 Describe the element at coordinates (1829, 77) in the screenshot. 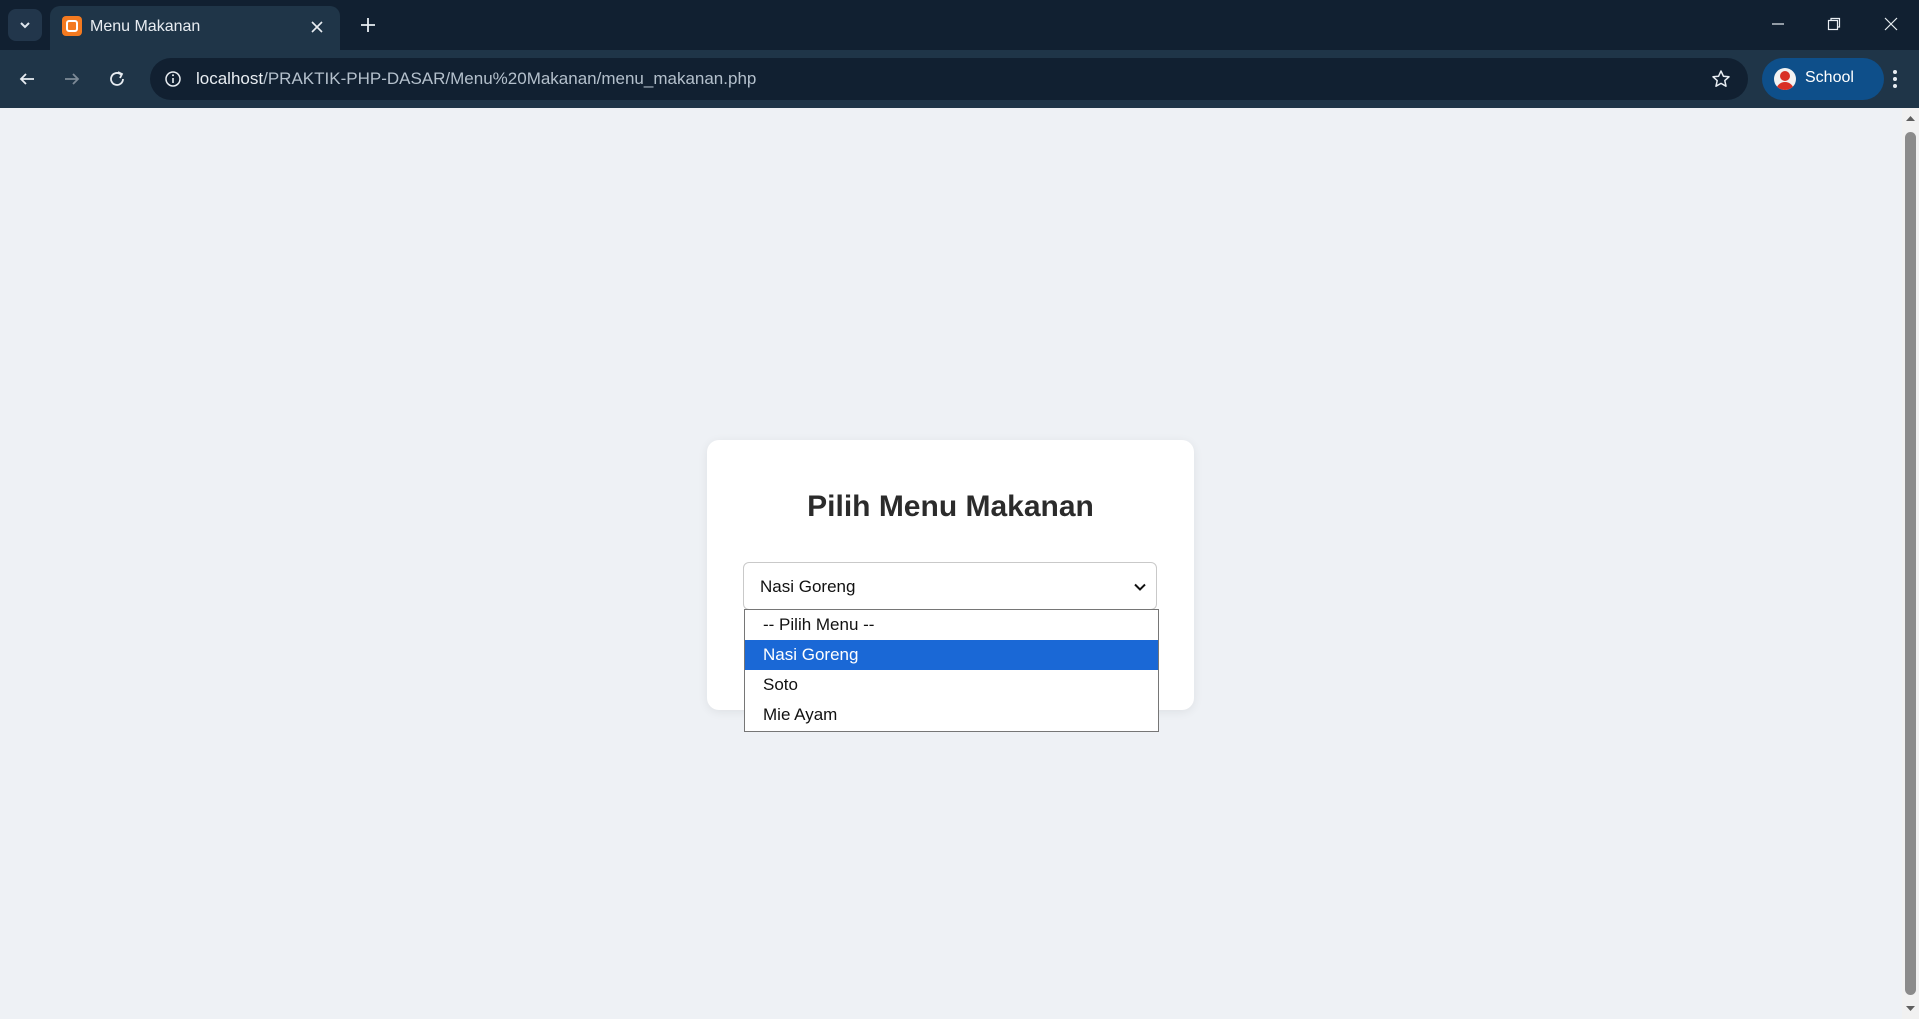

I see `profile-label: School` at that location.